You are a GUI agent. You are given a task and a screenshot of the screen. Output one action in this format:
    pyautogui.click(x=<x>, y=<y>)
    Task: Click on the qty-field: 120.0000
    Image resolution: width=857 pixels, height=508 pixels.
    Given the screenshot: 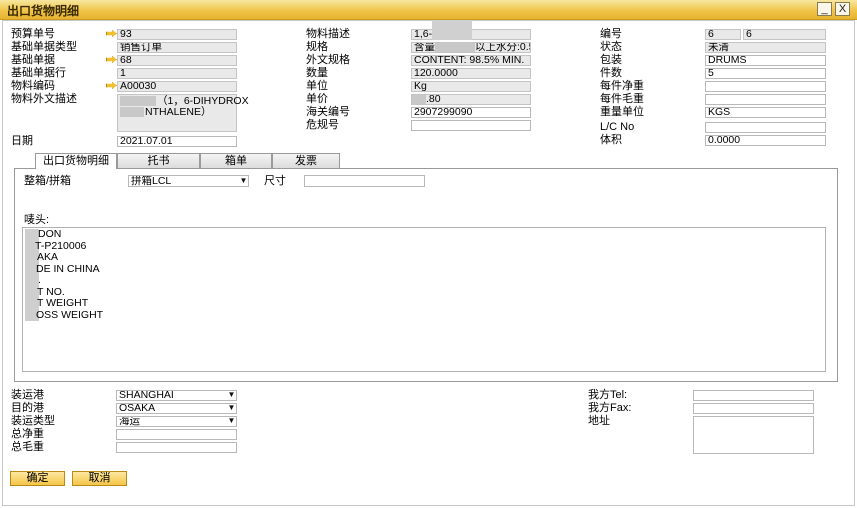 What is the action you would take?
    pyautogui.click(x=471, y=73)
    